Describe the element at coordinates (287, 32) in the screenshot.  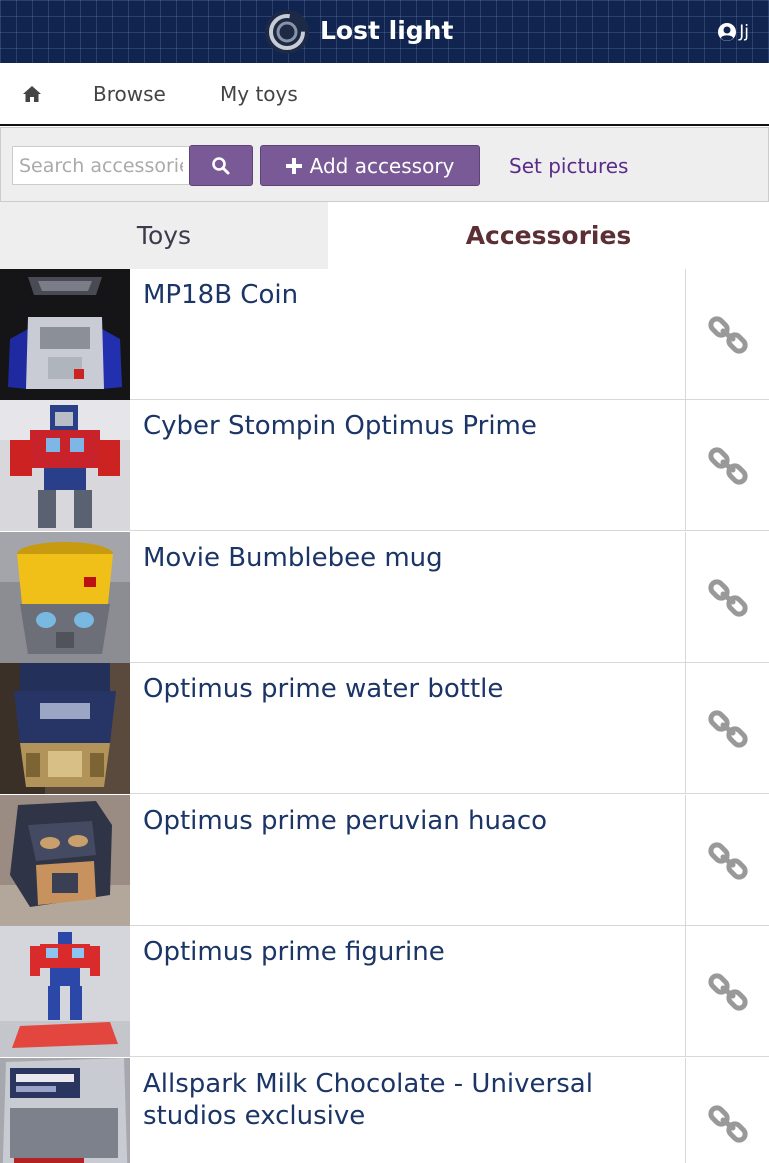
I see `logo-icon` at that location.